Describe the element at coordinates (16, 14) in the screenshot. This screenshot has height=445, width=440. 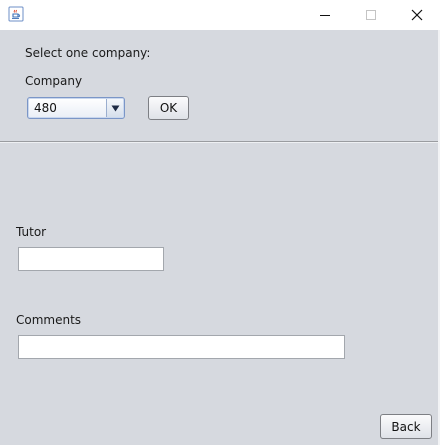
I see `java-coffee-cup-icon` at that location.